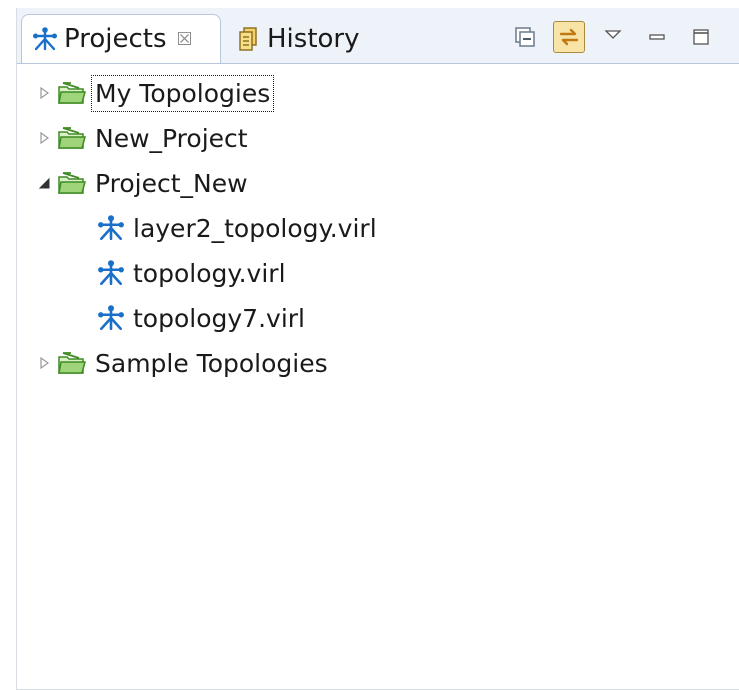 The height and width of the screenshot is (690, 739). I want to click on collapse-all-button, so click(525, 37).